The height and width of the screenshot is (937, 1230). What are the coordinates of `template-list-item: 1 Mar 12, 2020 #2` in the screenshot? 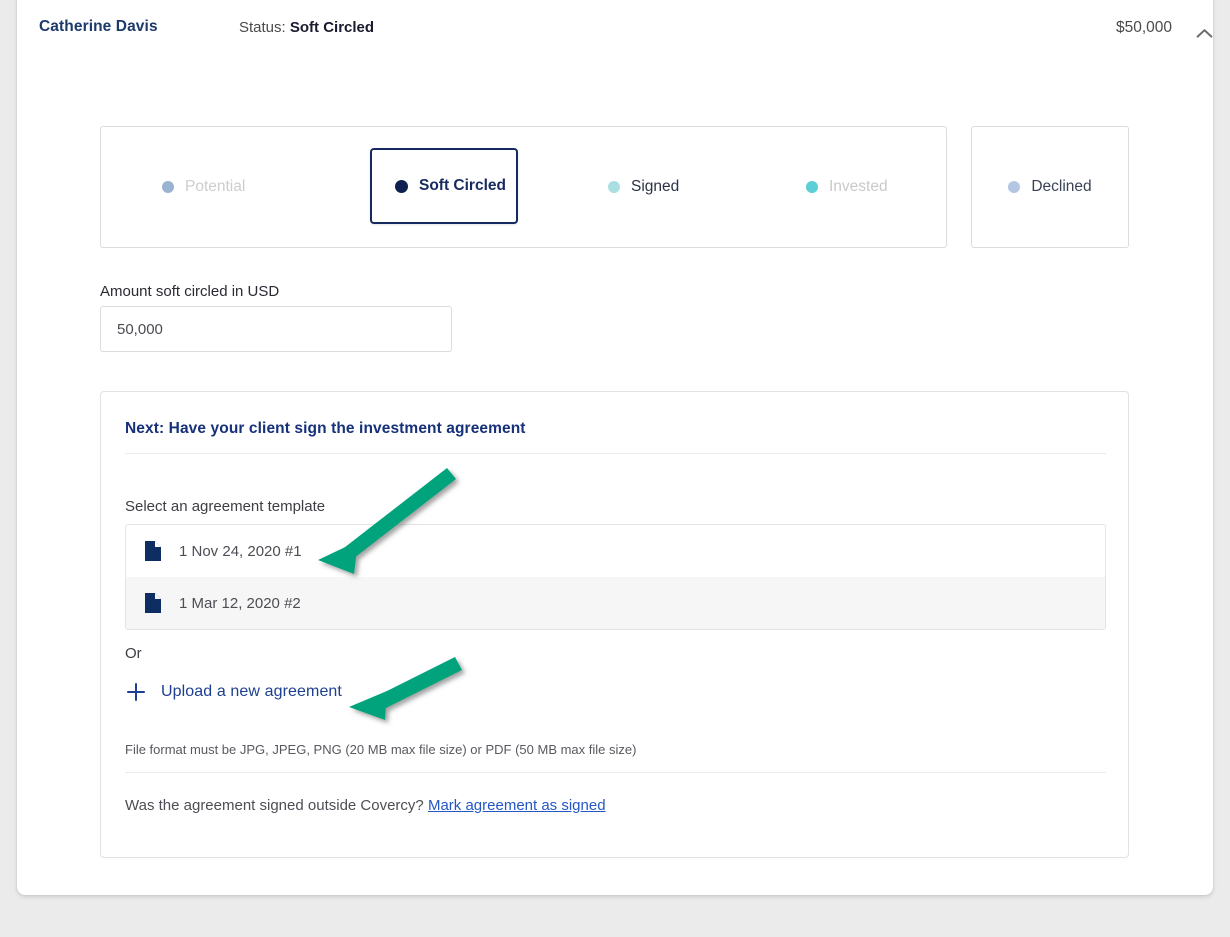 It's located at (615, 603).